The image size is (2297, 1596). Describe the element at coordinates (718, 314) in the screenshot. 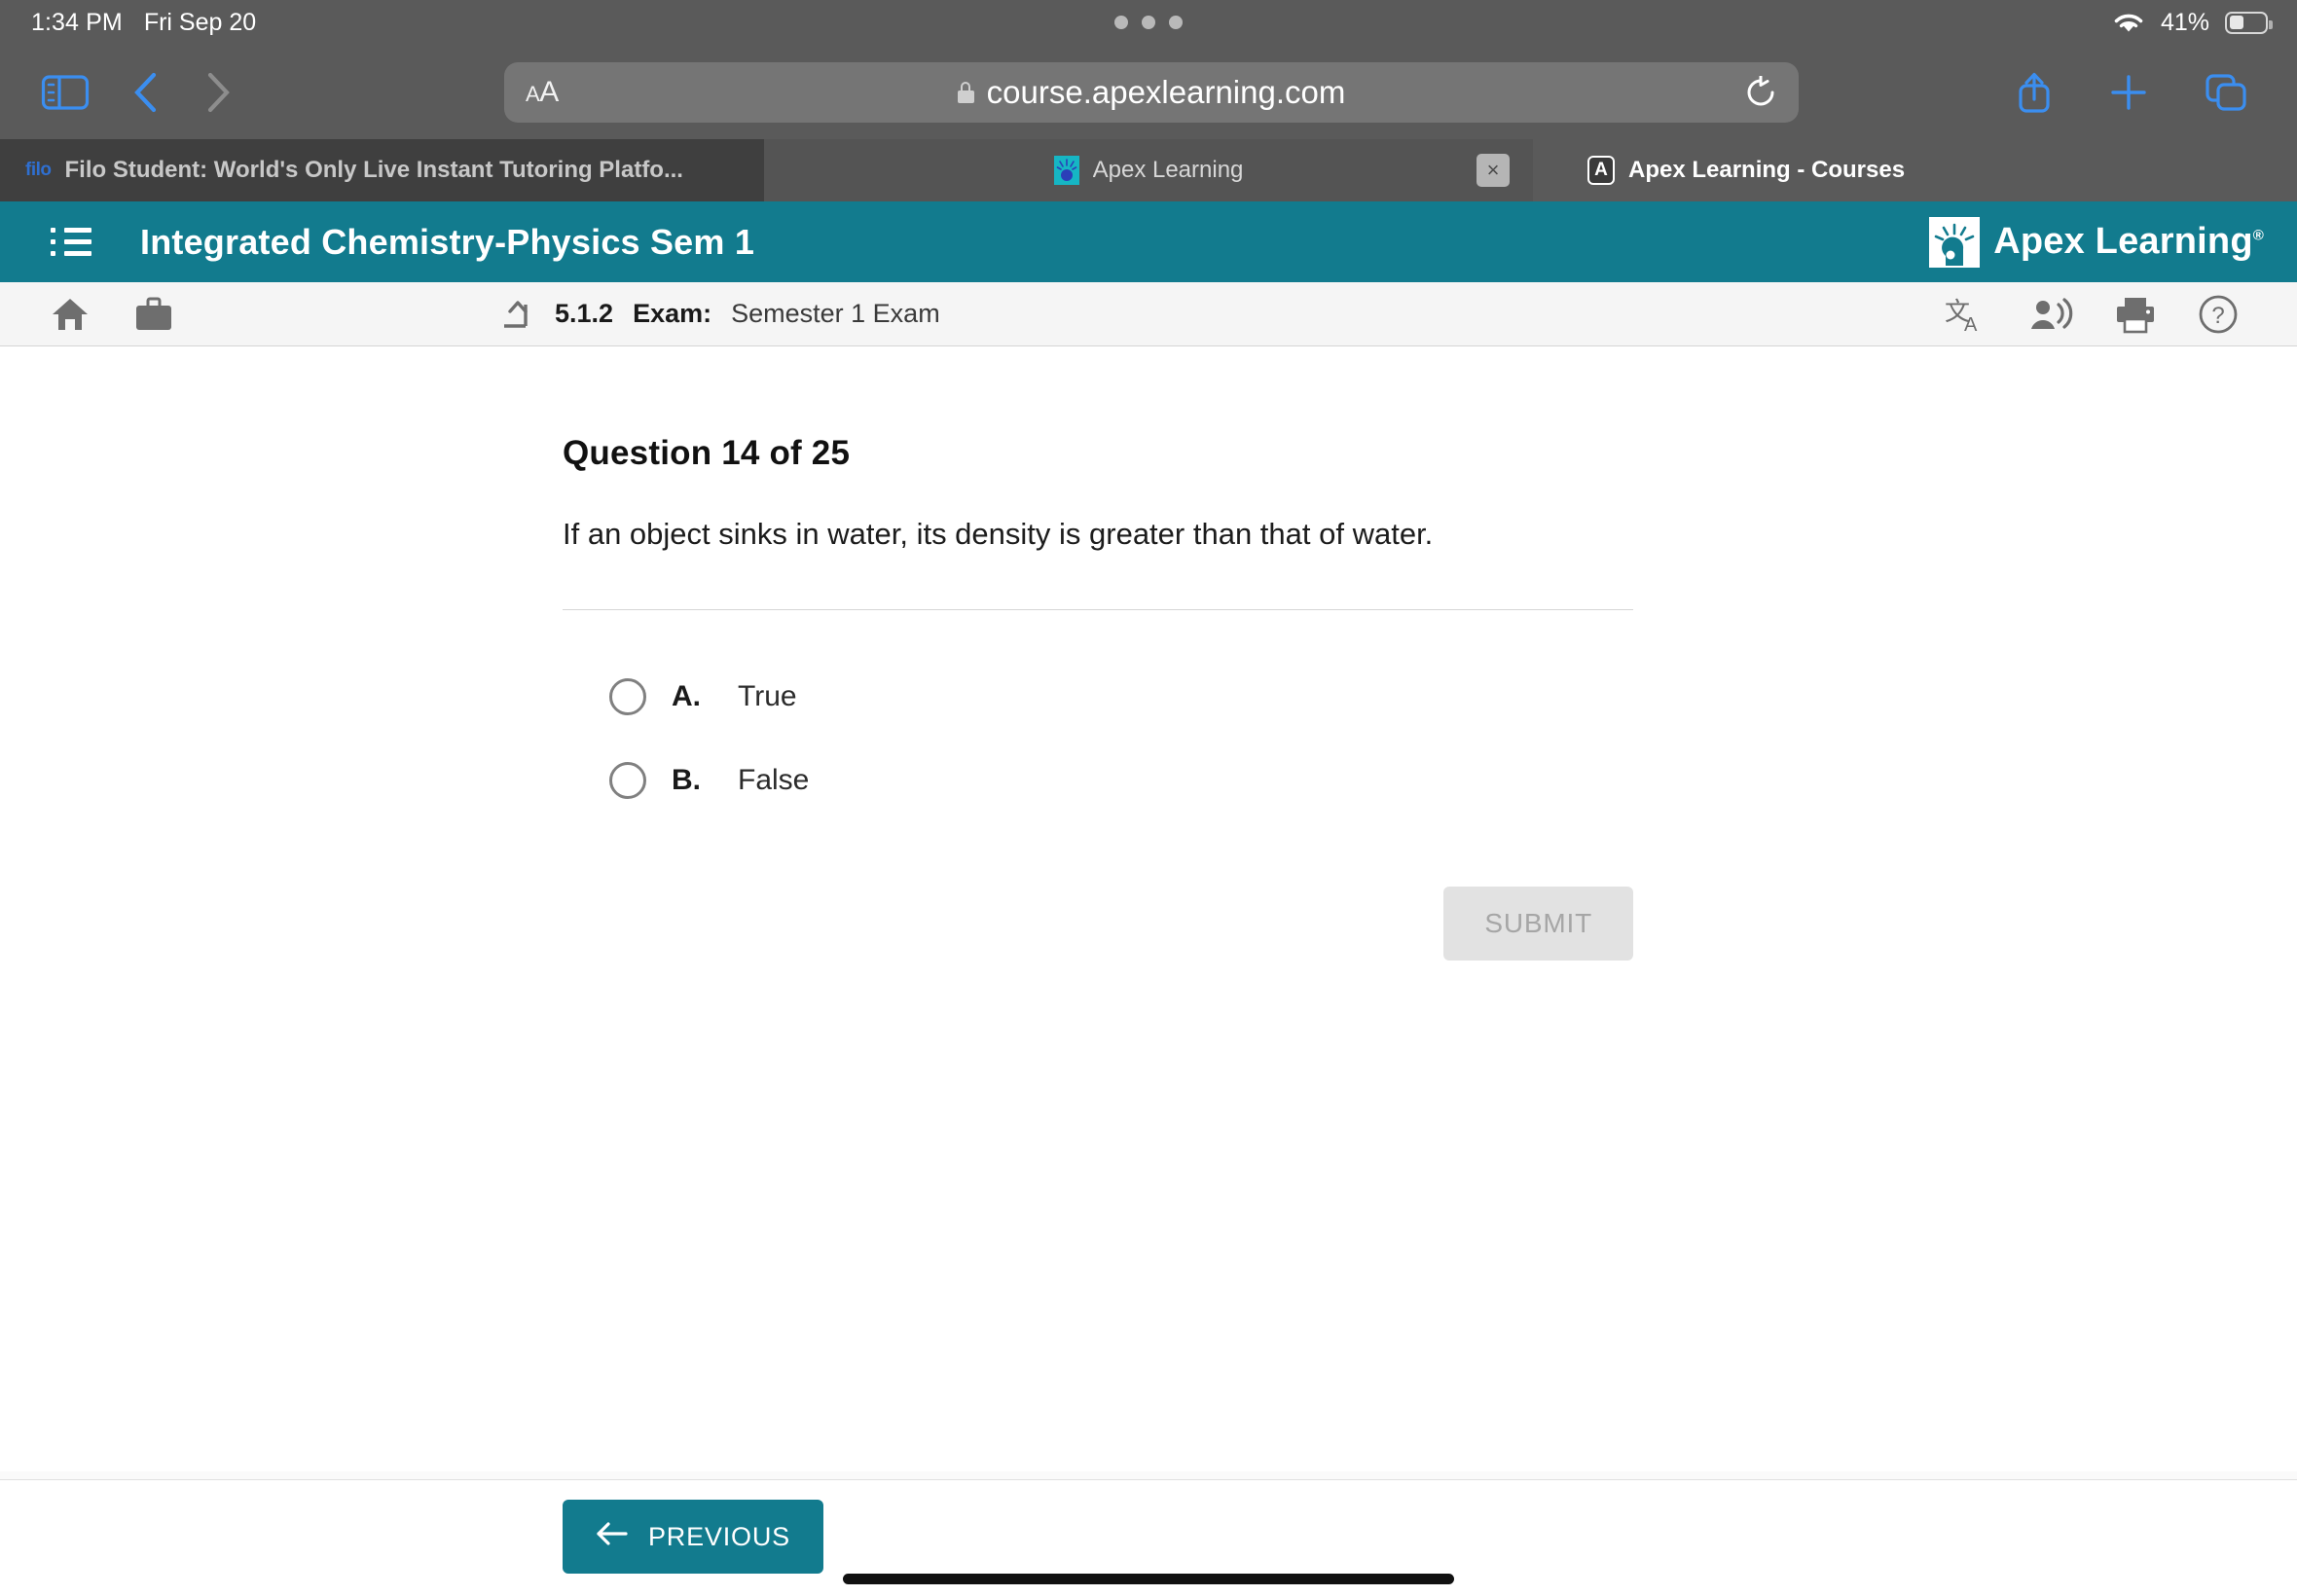

I see `breadcrumb: 5.1.2 Exam: Semester 1 Exam` at that location.